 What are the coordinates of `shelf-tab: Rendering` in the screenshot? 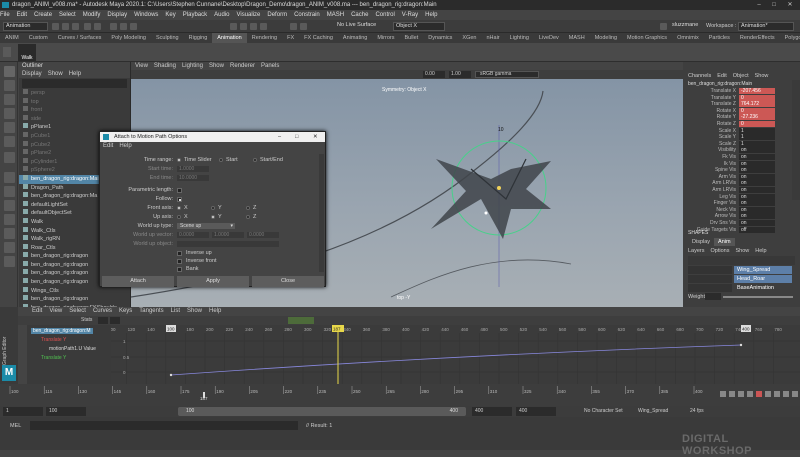 It's located at (264, 38).